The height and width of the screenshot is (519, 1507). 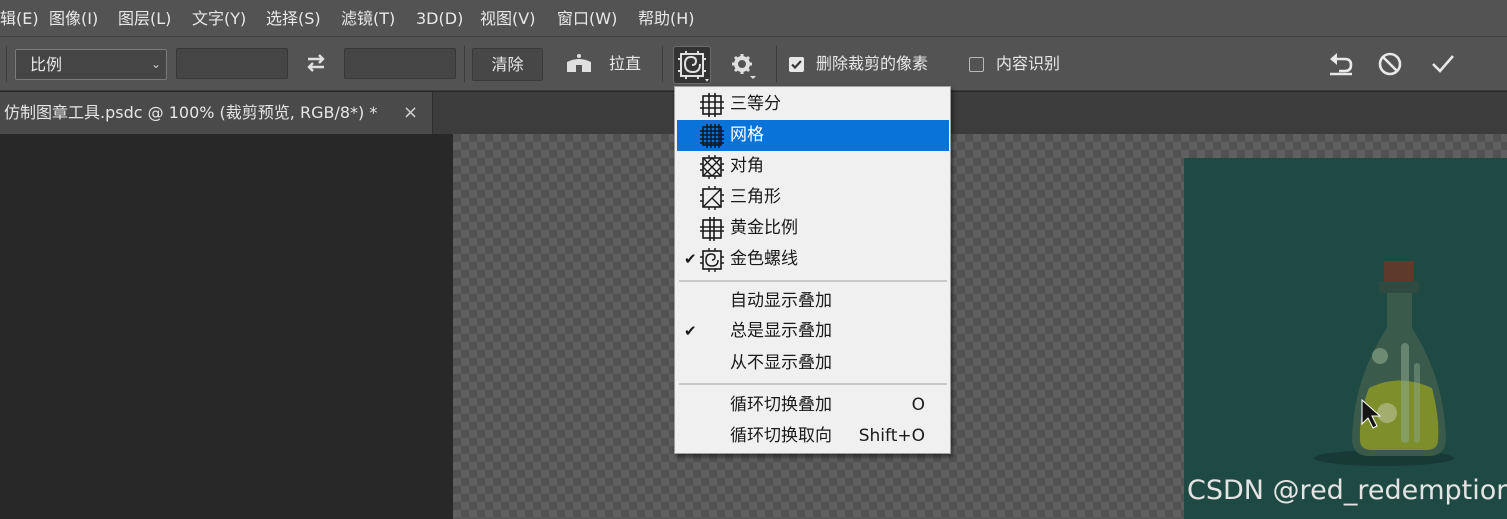 What do you see at coordinates (46, 64) in the screenshot?
I see `ratio-select-value: 比例` at bounding box center [46, 64].